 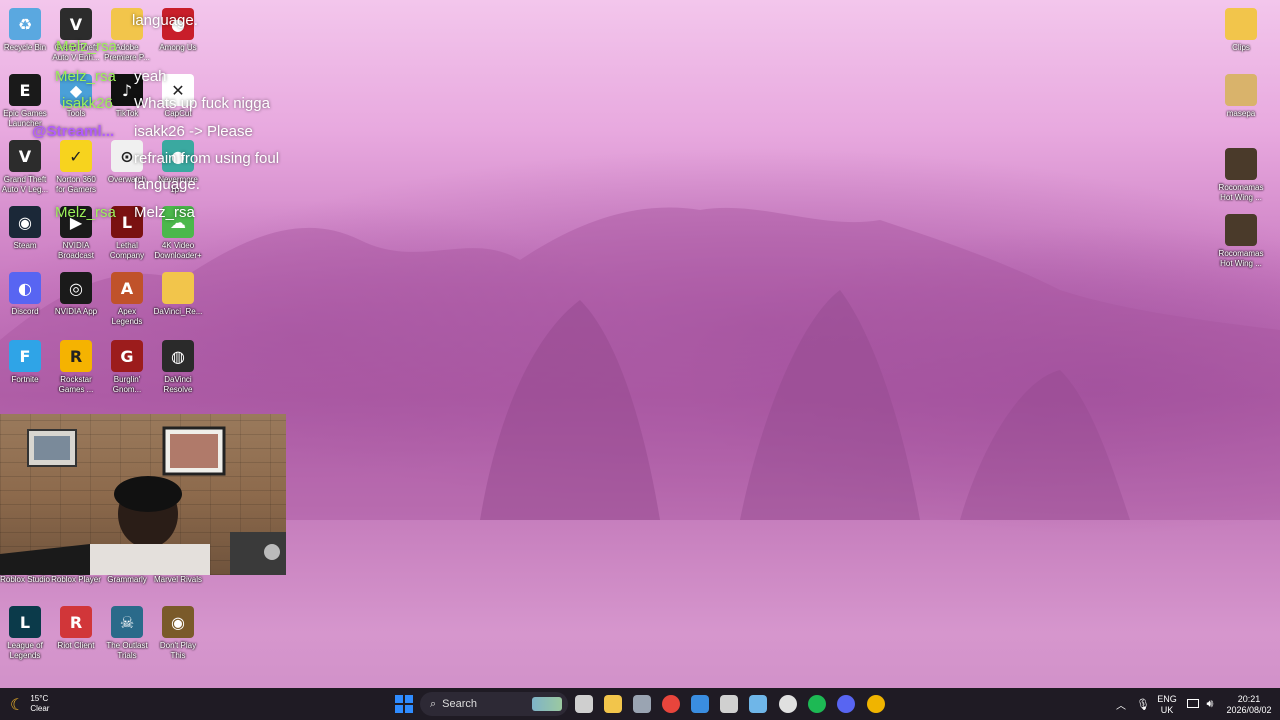 I want to click on gta-icon: V, so click(x=76, y=24).